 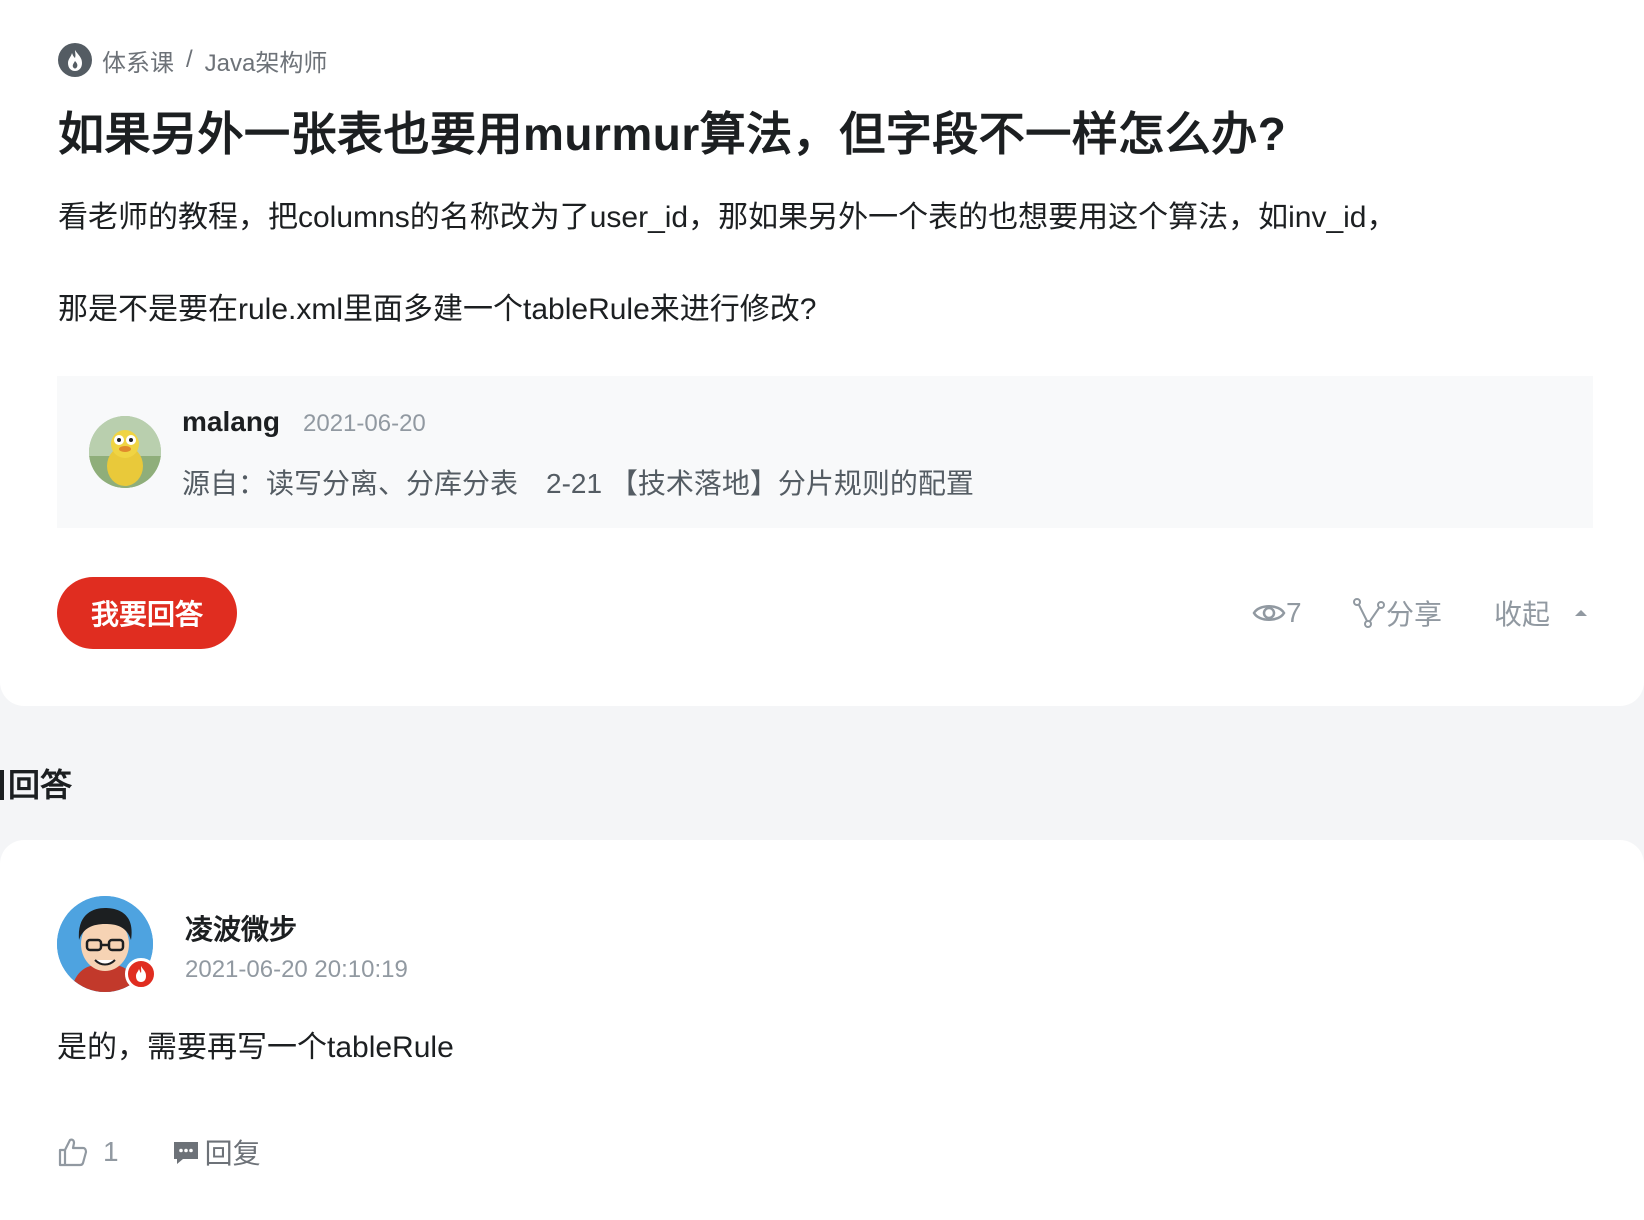 What do you see at coordinates (125, 452) in the screenshot?
I see `avatar` at bounding box center [125, 452].